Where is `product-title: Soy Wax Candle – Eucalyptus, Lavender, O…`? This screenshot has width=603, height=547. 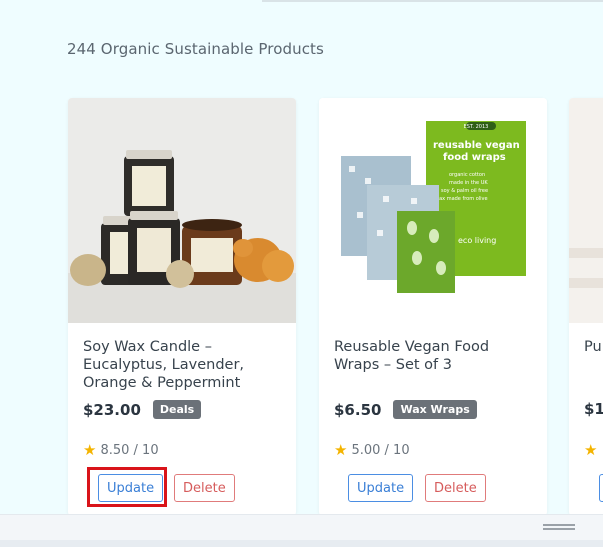
product-title: Soy Wax Candle – Eucalyptus, Lavender, O… is located at coordinates (183, 365).